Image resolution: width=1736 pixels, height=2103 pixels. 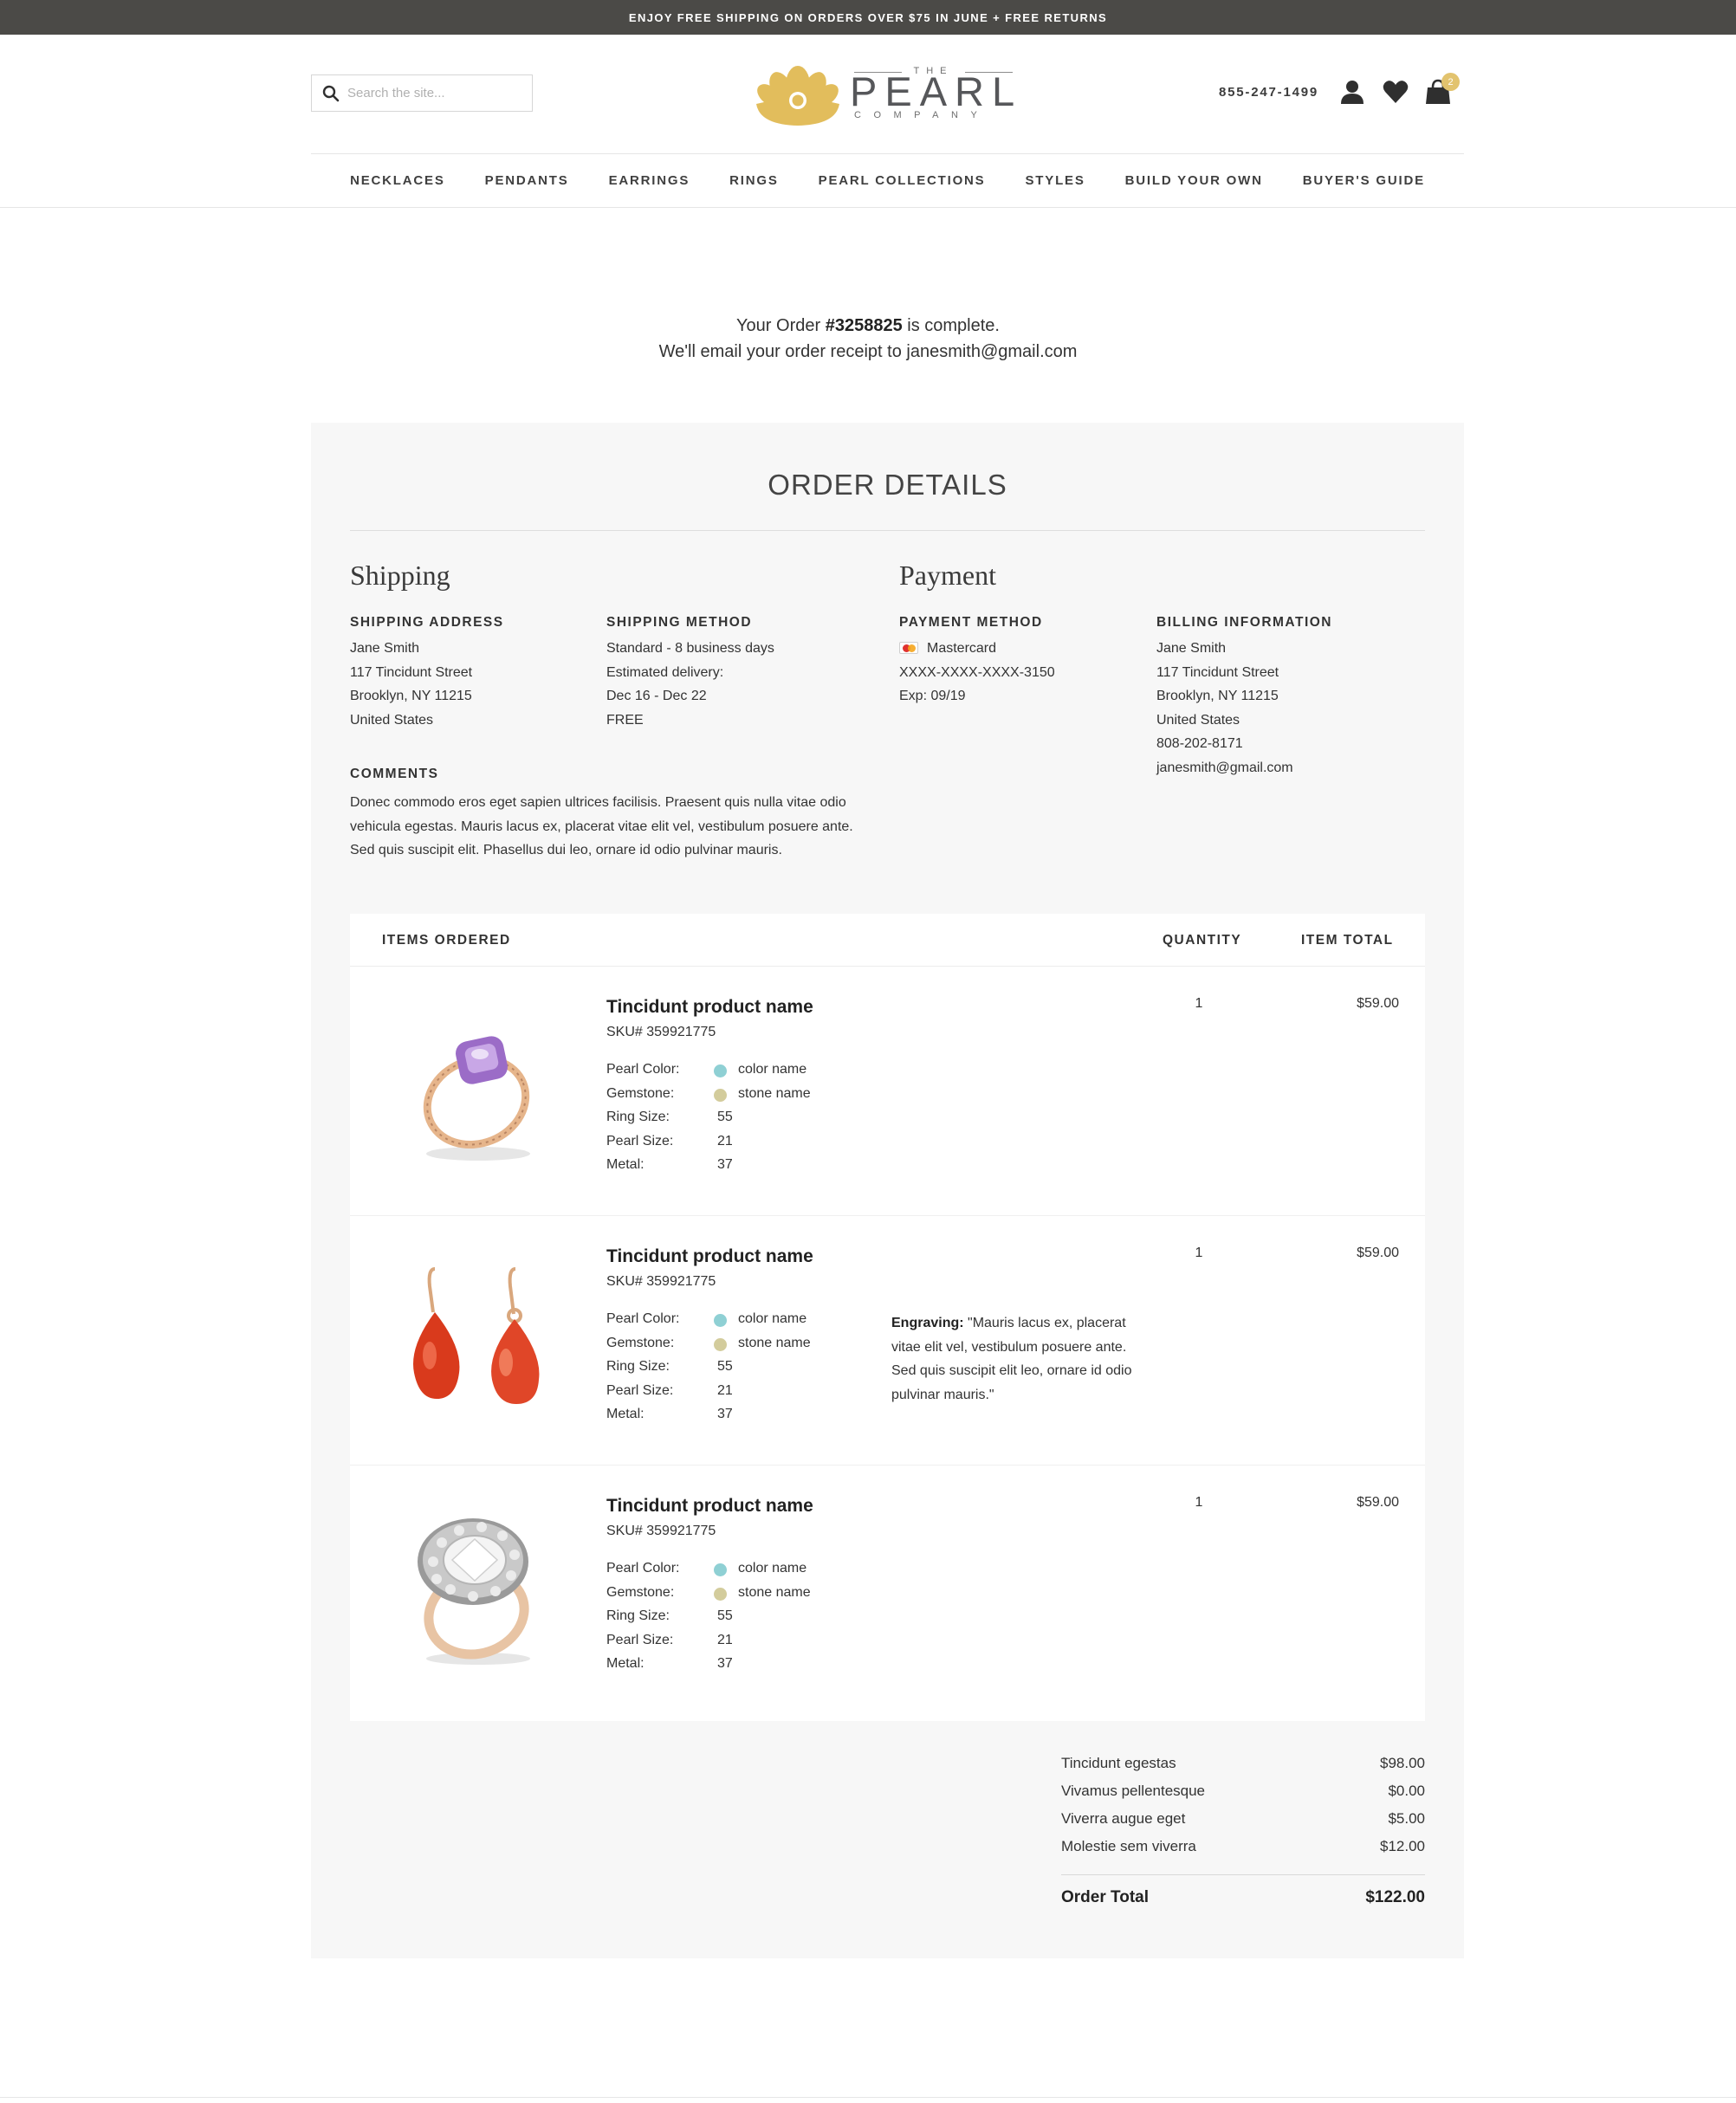 I want to click on order-details-divider, so click(x=888, y=531).